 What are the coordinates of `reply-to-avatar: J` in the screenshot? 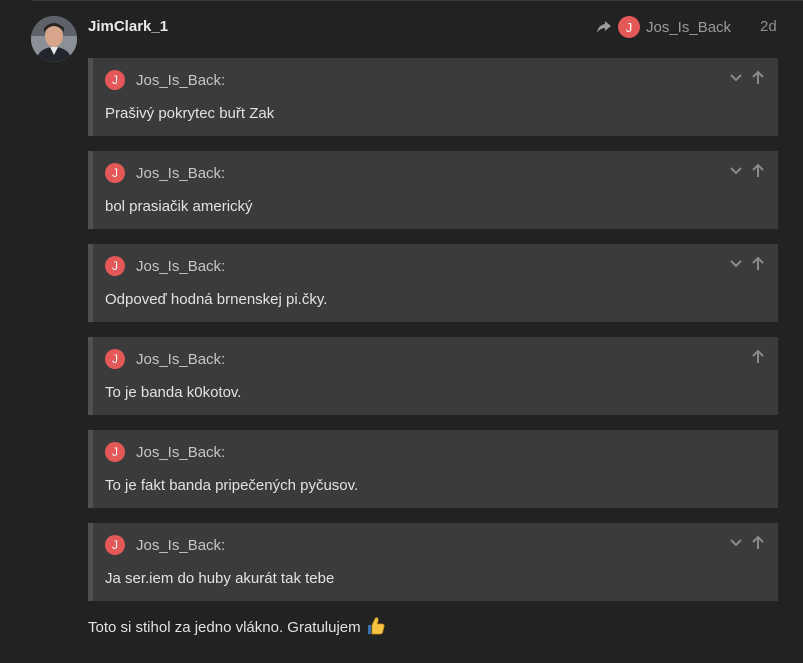 It's located at (629, 27).